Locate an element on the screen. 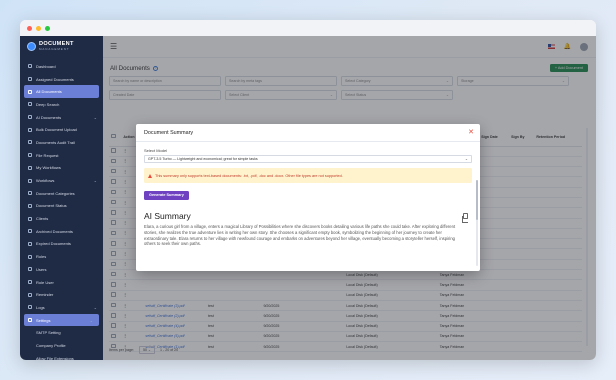 The height and width of the screenshot is (380, 616). sidebar-item-document-status: Document Status is located at coordinates (61, 206).